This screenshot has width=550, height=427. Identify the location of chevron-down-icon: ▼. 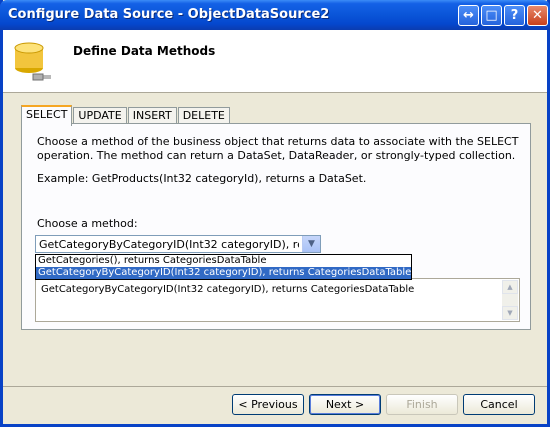
(311, 244).